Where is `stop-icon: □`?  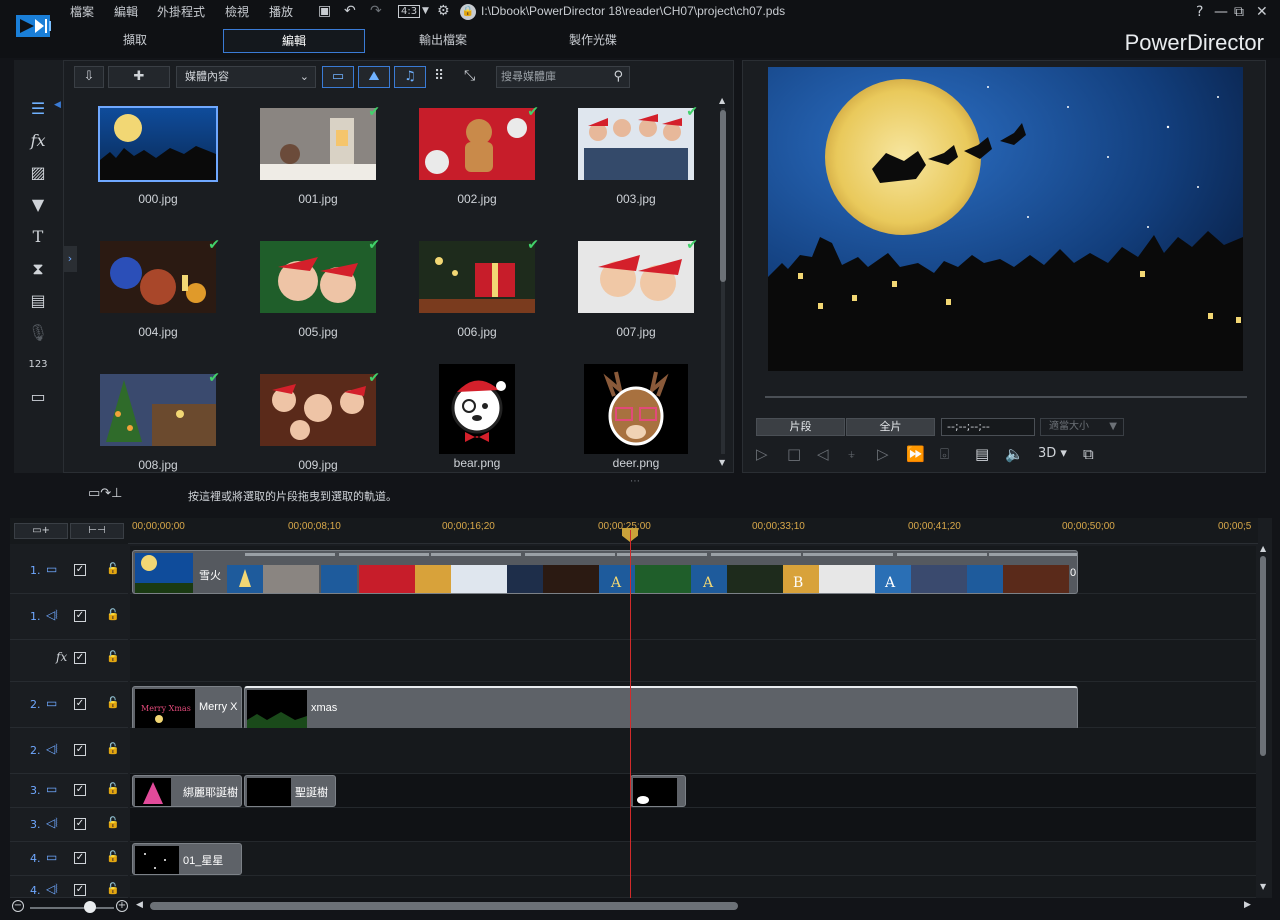 stop-icon: □ is located at coordinates (794, 454).